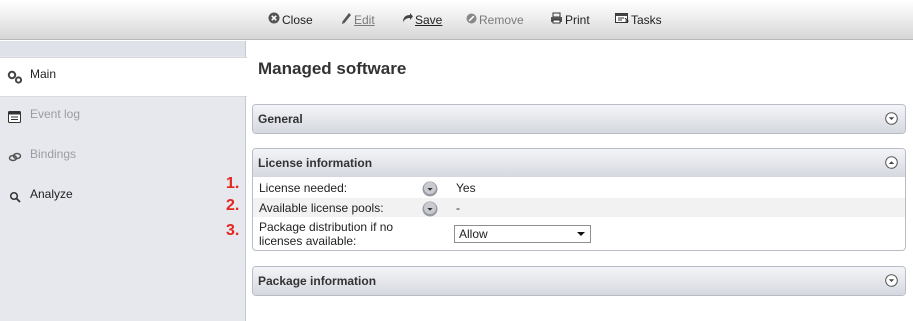 The image size is (913, 321). I want to click on sidebar-item-label: Analyze, so click(51, 194).